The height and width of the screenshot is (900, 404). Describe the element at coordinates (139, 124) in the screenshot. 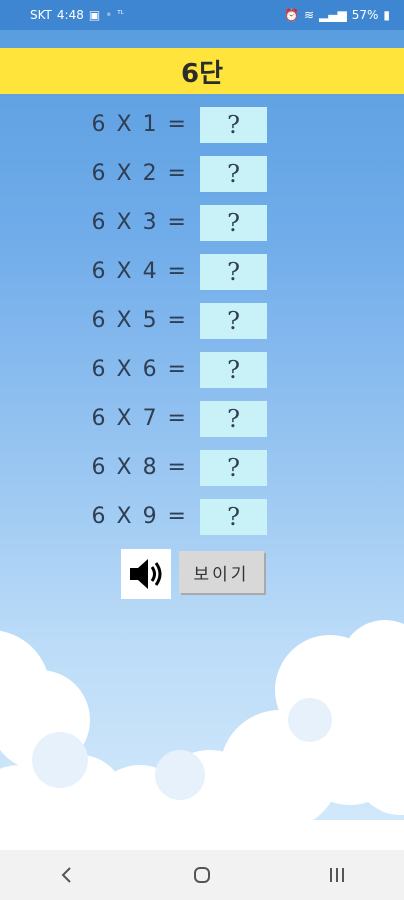

I see `equation-label: 6 X 1 =` at that location.